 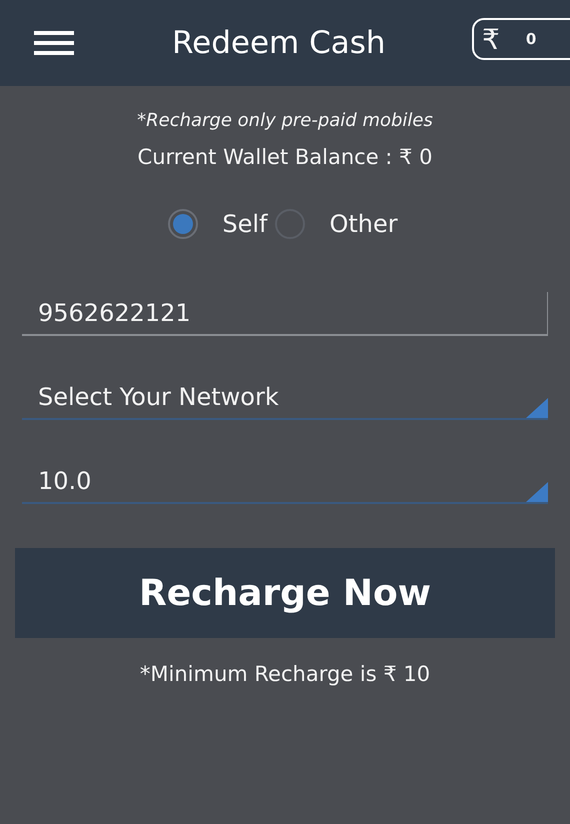 I want to click on recharge-button: Recharge Now, so click(x=285, y=593).